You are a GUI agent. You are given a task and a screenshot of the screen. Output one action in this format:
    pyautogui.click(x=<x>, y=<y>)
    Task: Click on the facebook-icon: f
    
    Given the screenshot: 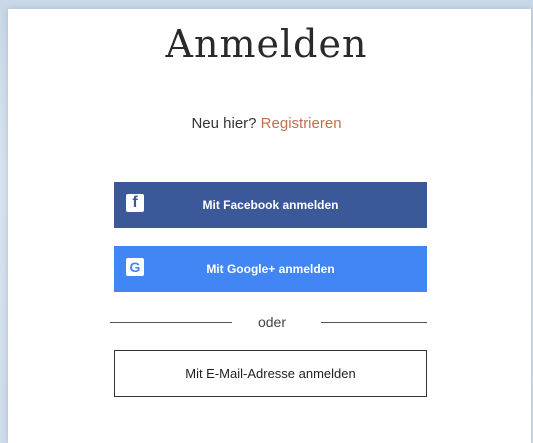 What is the action you would take?
    pyautogui.click(x=135, y=203)
    